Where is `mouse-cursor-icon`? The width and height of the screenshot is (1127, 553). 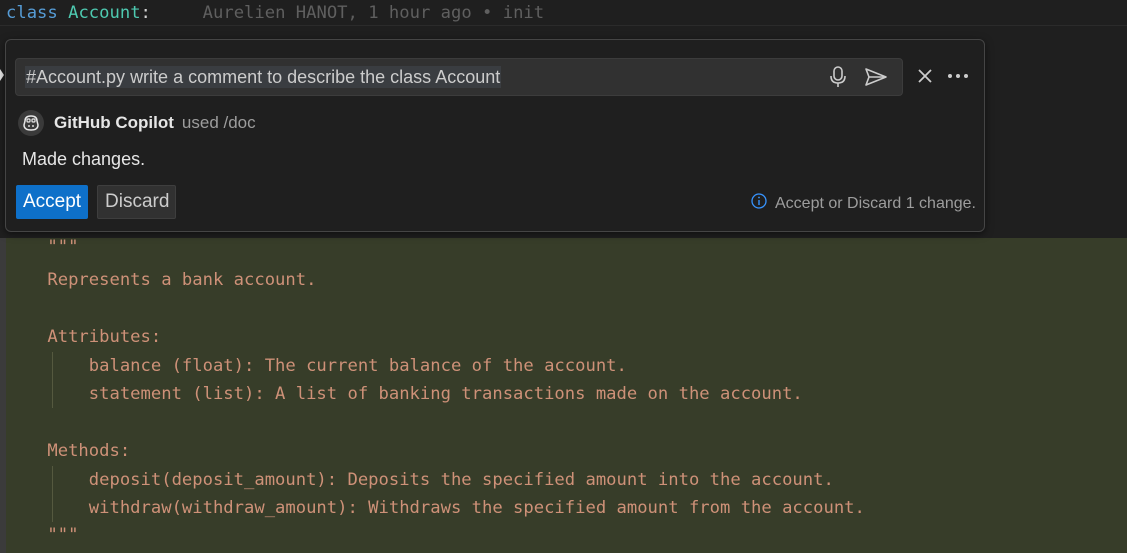 mouse-cursor-icon is located at coordinates (2, 75).